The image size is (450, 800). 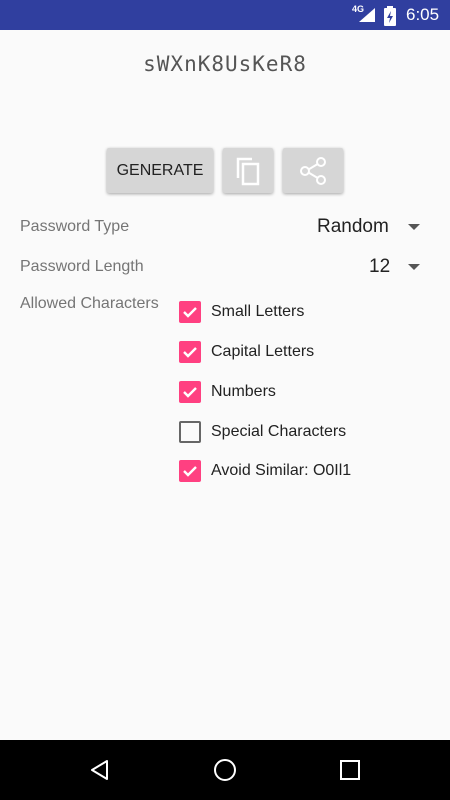 What do you see at coordinates (160, 170) in the screenshot?
I see `generate-button: GENERATE` at bounding box center [160, 170].